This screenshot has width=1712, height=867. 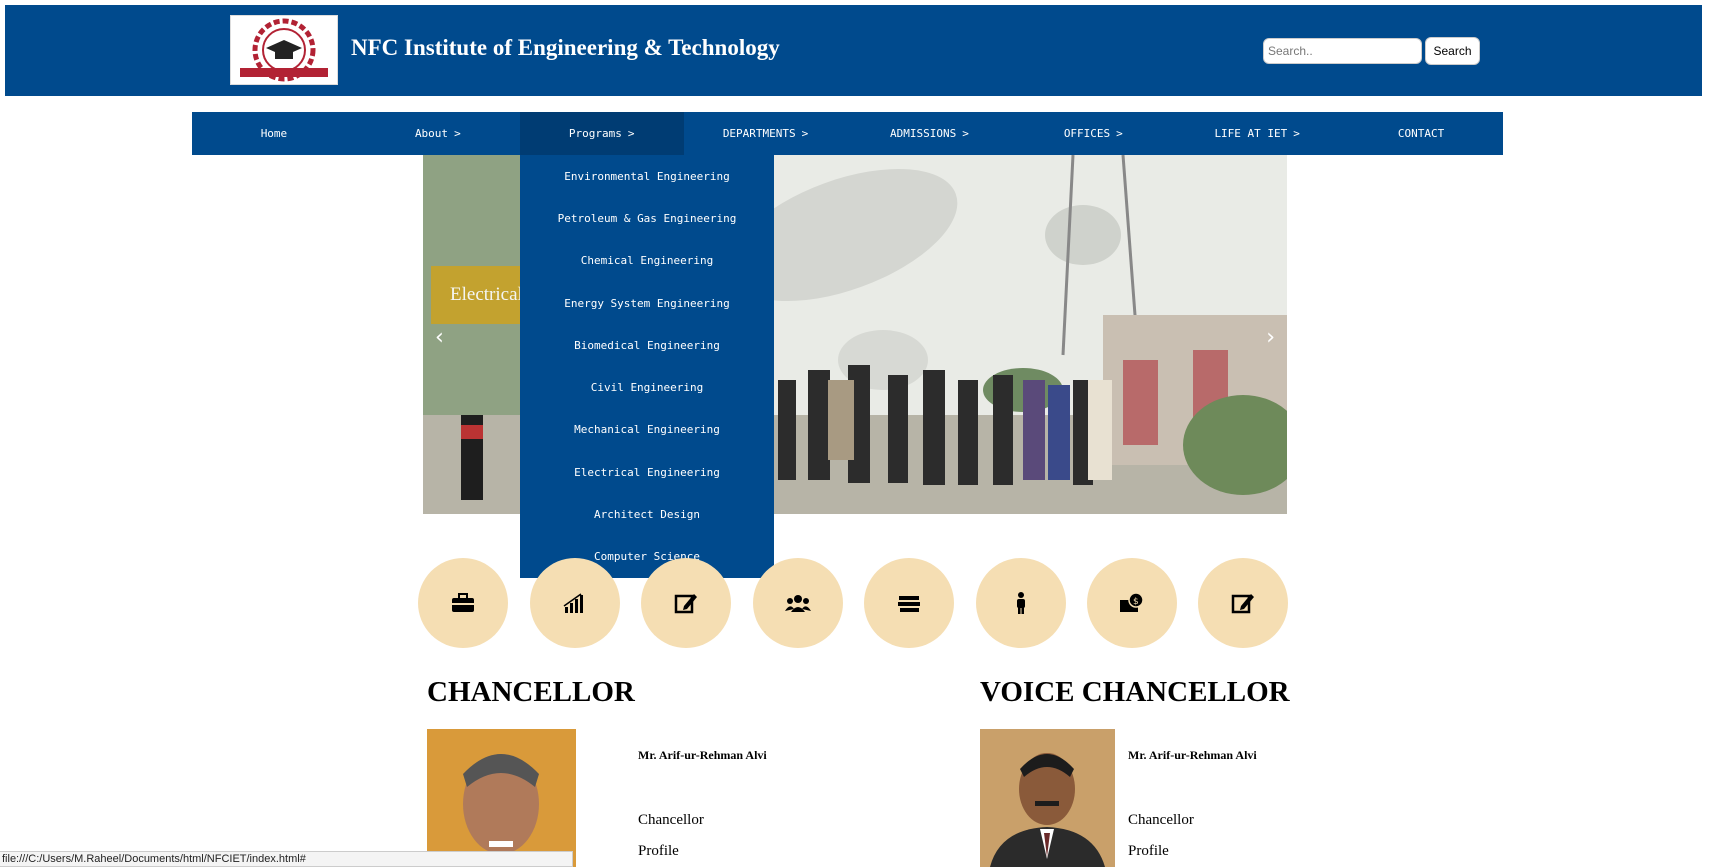 What do you see at coordinates (647, 218) in the screenshot?
I see `menu-item-petroleum-gas-engineering: Petroleum & Gas Engineering` at bounding box center [647, 218].